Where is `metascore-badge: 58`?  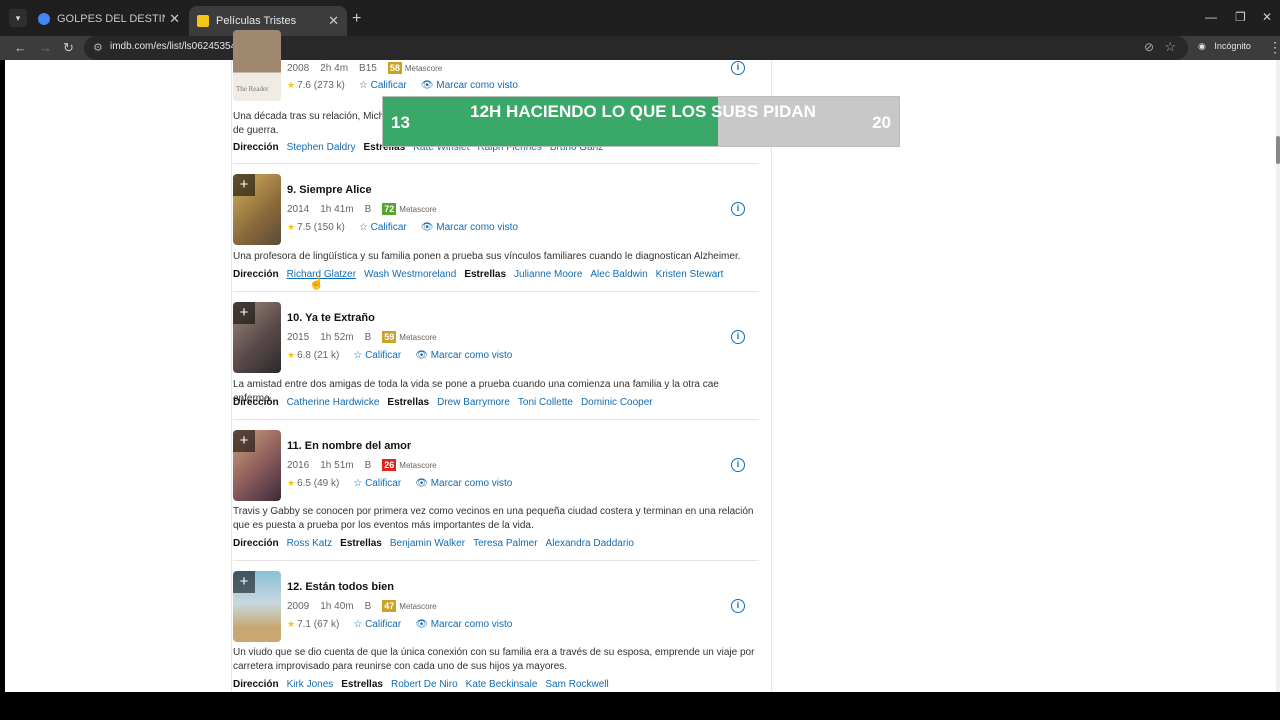 metascore-badge: 58 is located at coordinates (394, 68).